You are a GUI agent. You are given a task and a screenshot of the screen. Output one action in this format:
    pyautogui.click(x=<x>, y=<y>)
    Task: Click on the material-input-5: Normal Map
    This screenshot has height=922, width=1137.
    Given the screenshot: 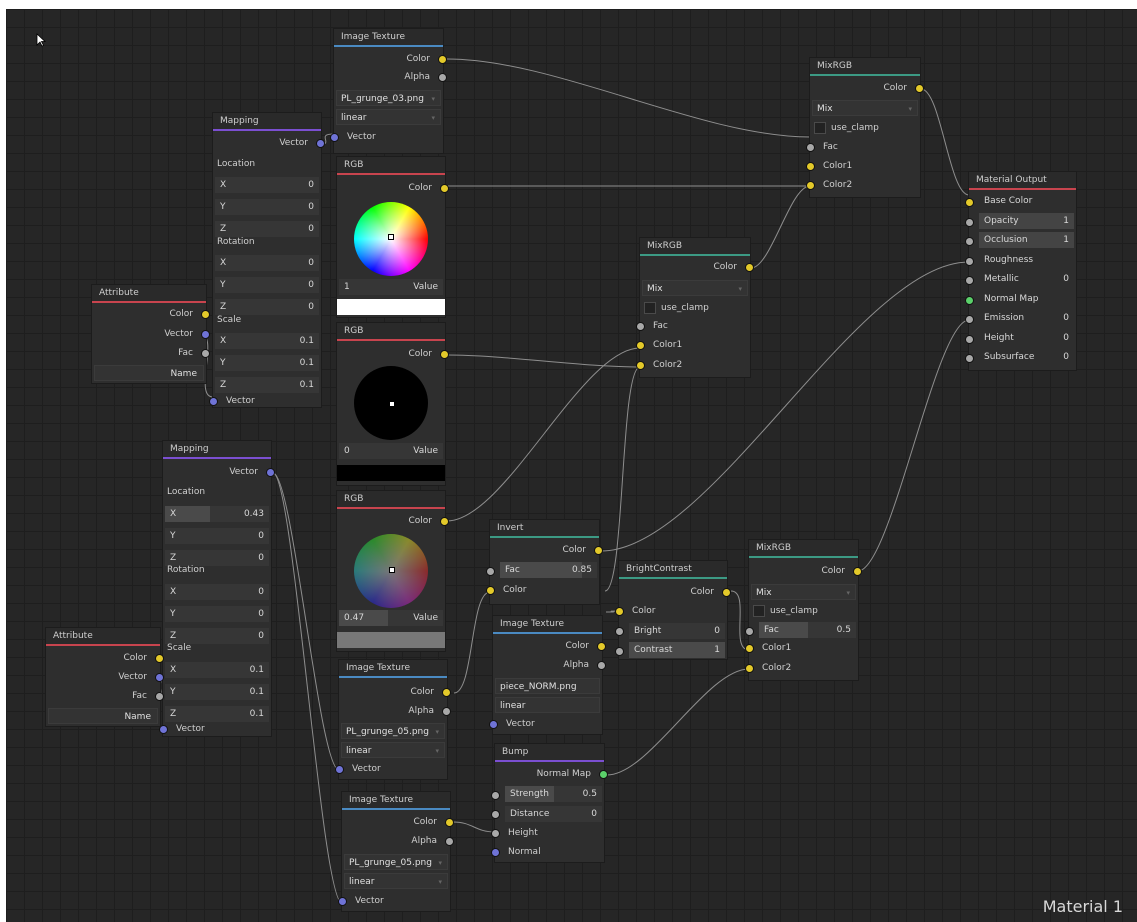 What is the action you would take?
    pyautogui.click(x=1026, y=298)
    